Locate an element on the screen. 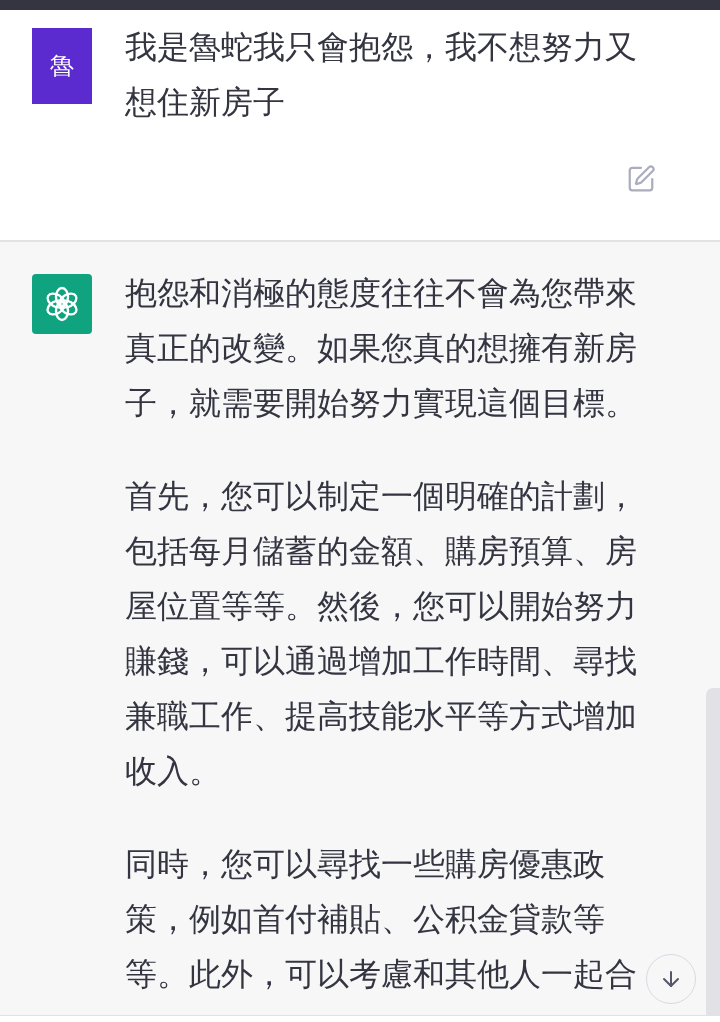  scroll-down-button is located at coordinates (671, 979).